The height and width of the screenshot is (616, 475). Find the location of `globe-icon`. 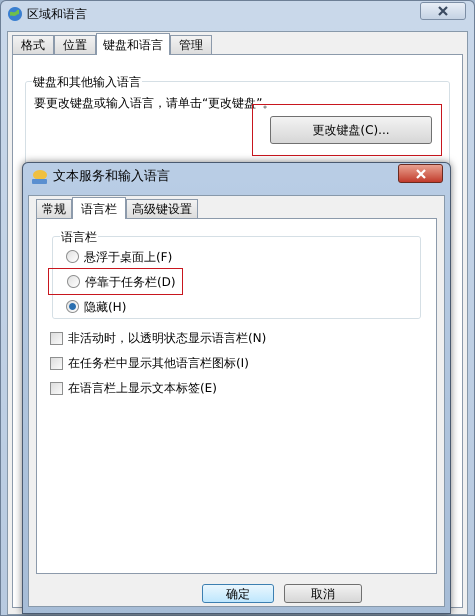

globe-icon is located at coordinates (15, 14).